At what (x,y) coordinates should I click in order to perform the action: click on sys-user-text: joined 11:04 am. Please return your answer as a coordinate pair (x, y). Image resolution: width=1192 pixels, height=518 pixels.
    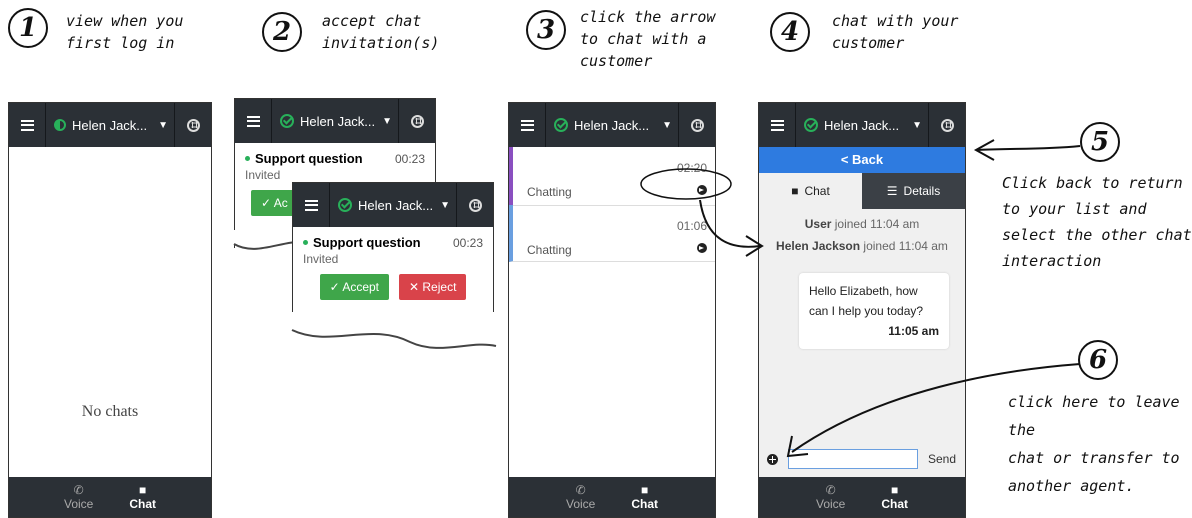
    Looking at the image, I should click on (875, 224).